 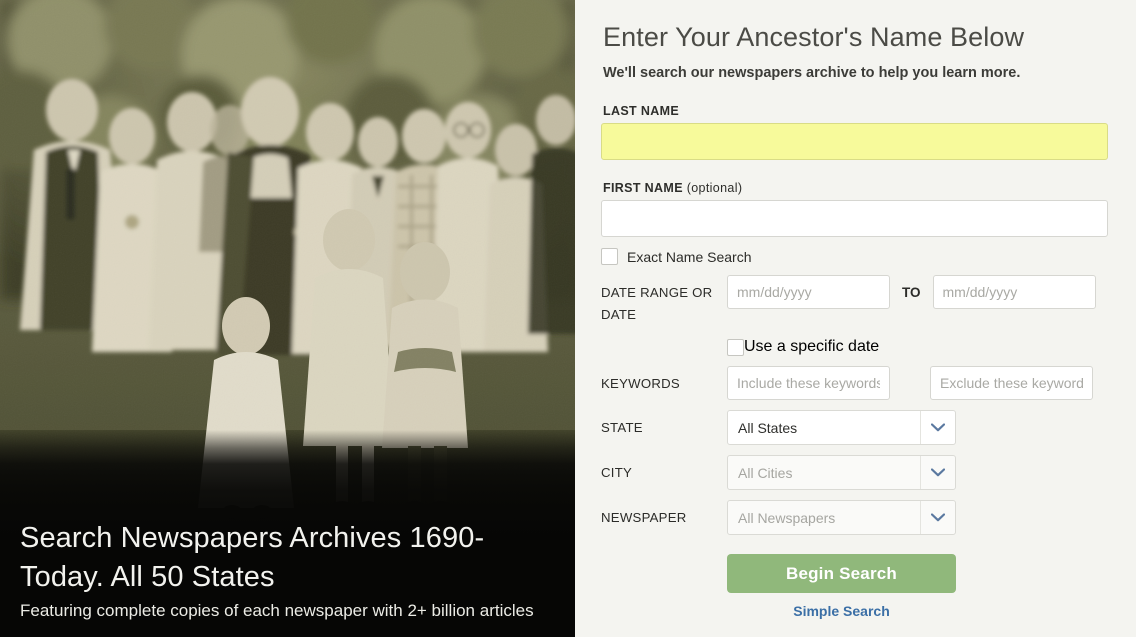 What do you see at coordinates (609, 256) in the screenshot?
I see `exact-name-search-checkbox` at bounding box center [609, 256].